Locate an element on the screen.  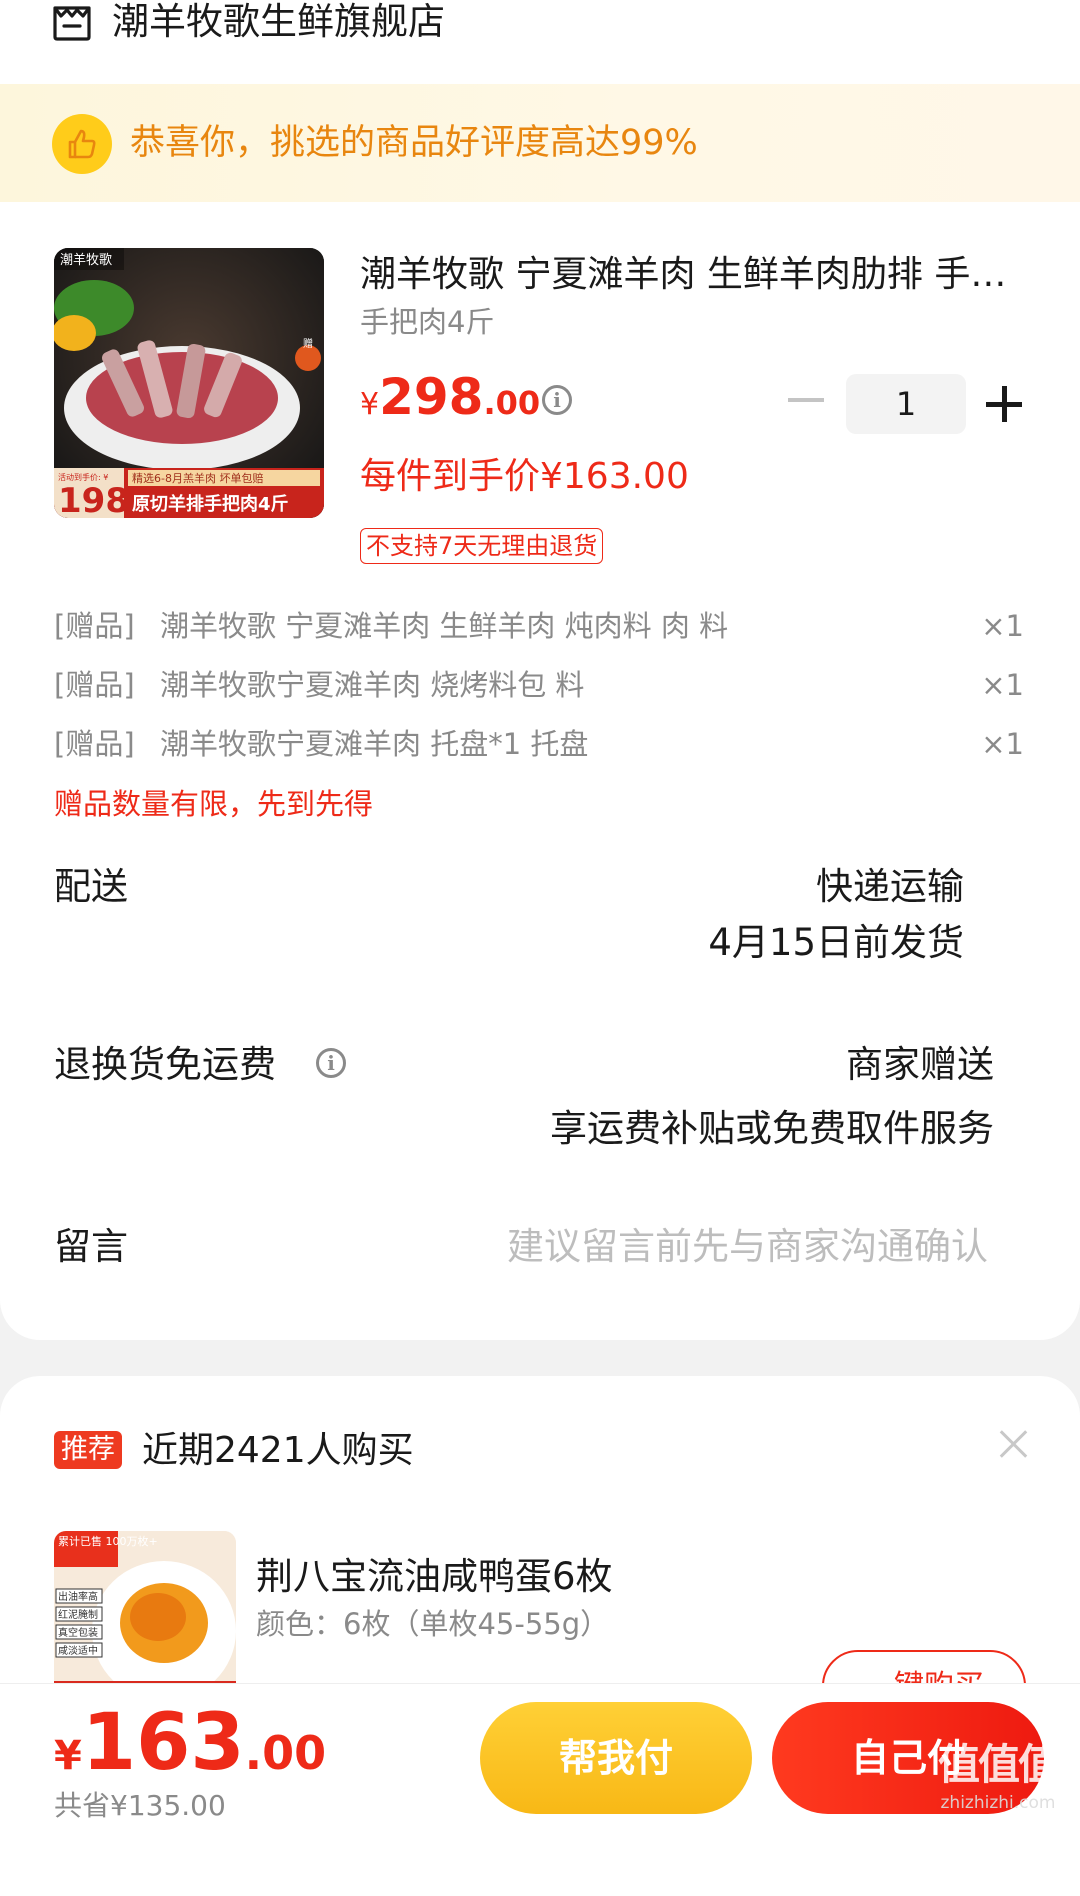
price-decimal: .00 is located at coordinates (512, 403).